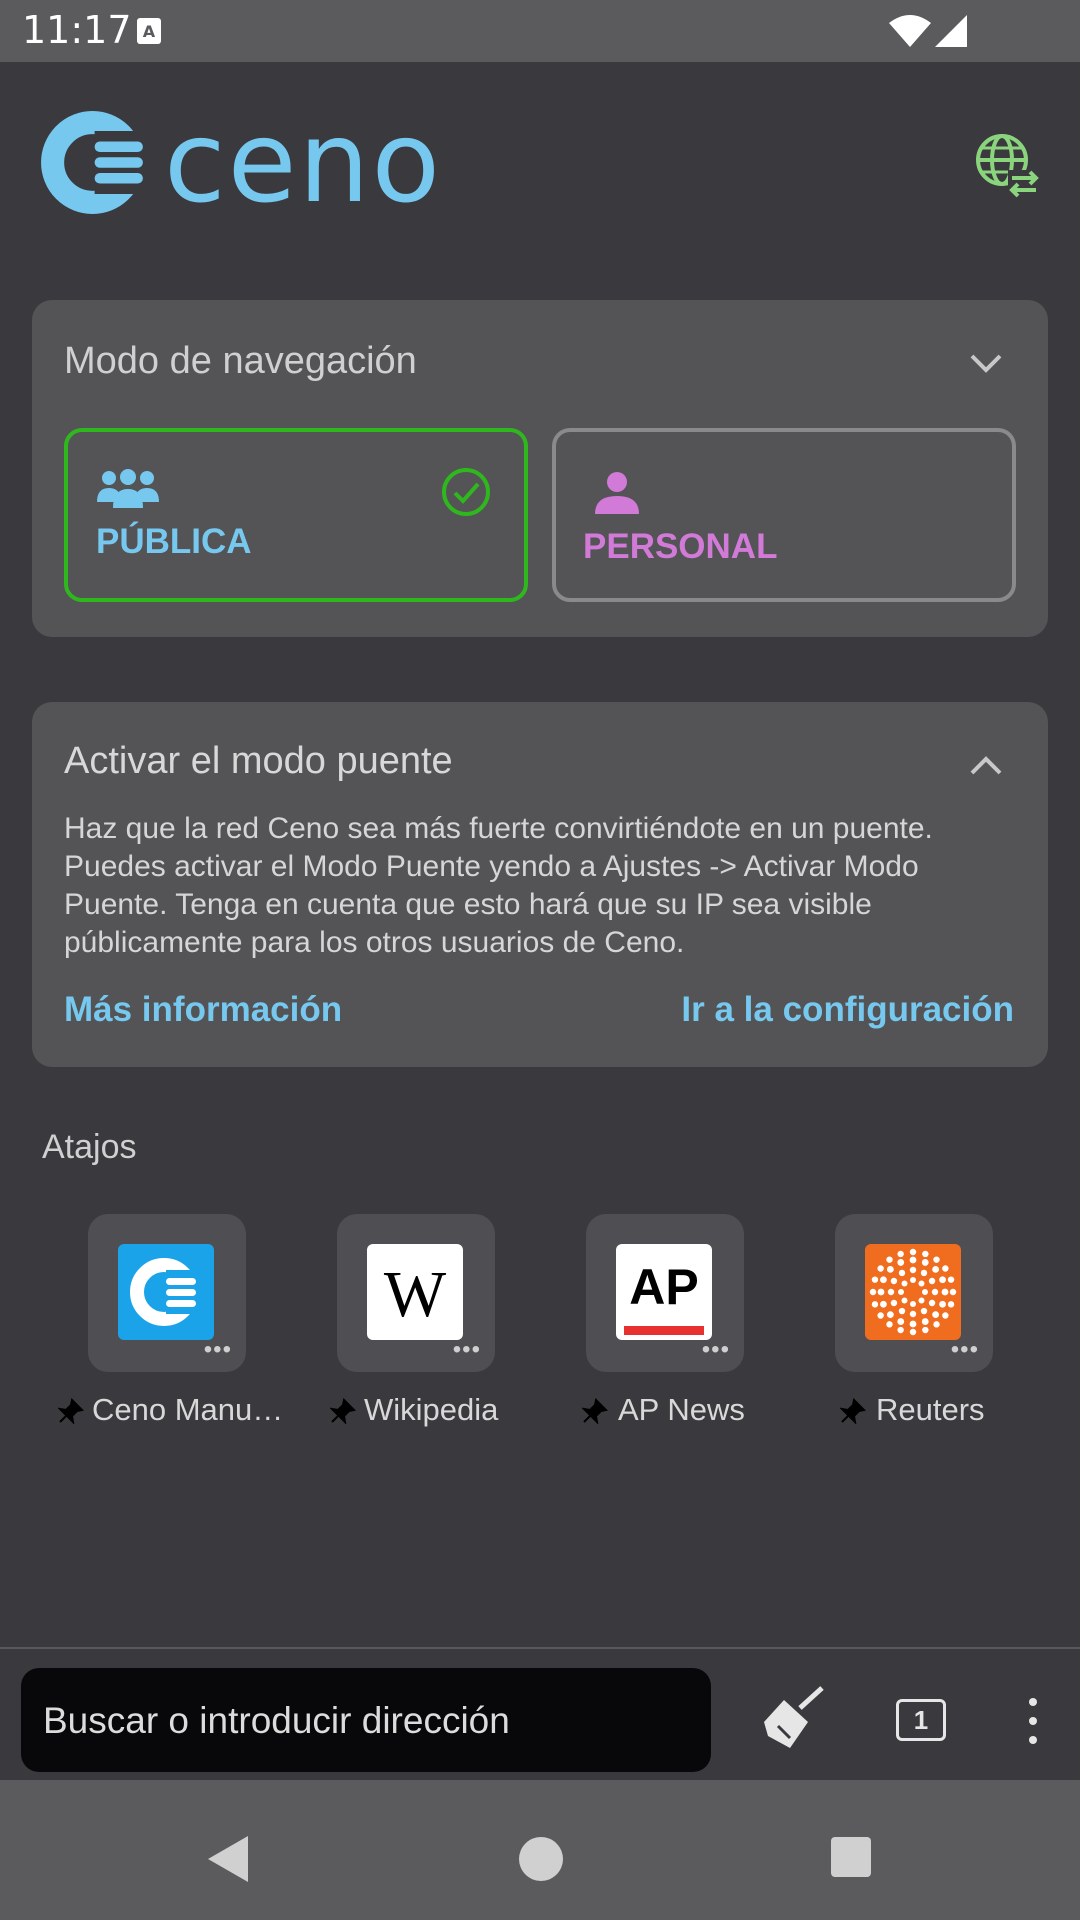  What do you see at coordinates (303, 163) in the screenshot?
I see `brand-name: ceno` at bounding box center [303, 163].